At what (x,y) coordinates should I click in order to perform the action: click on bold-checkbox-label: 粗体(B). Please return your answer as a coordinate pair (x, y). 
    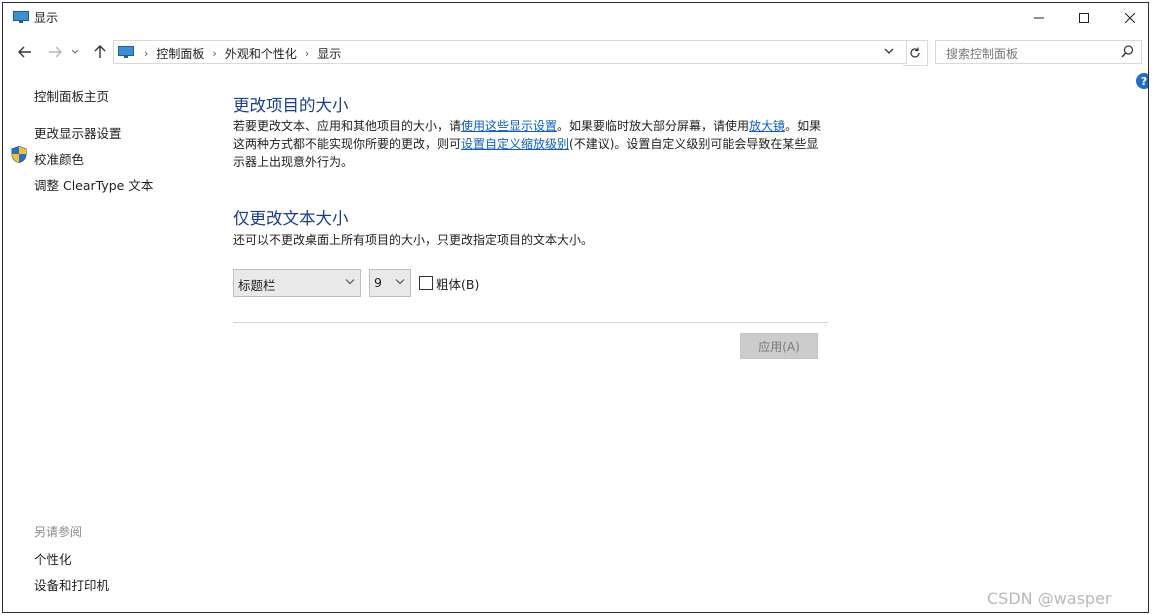
    Looking at the image, I should click on (457, 283).